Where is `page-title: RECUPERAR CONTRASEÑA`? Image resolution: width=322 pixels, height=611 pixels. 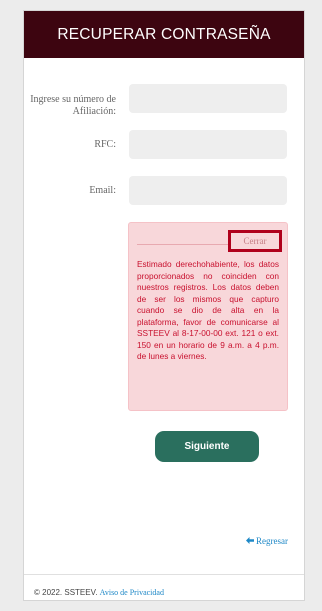 page-title: RECUPERAR CONTRASEÑA is located at coordinates (164, 34).